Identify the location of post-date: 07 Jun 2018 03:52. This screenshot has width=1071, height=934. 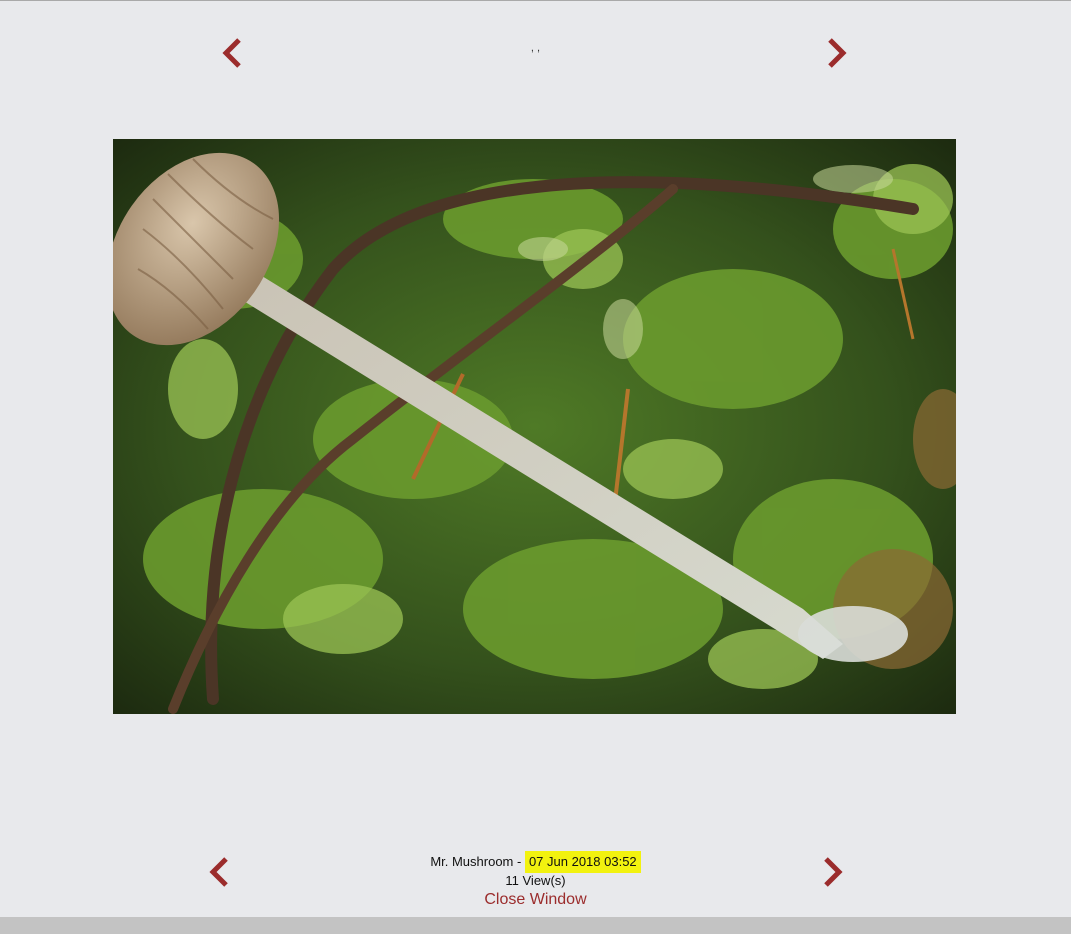
(582, 862).